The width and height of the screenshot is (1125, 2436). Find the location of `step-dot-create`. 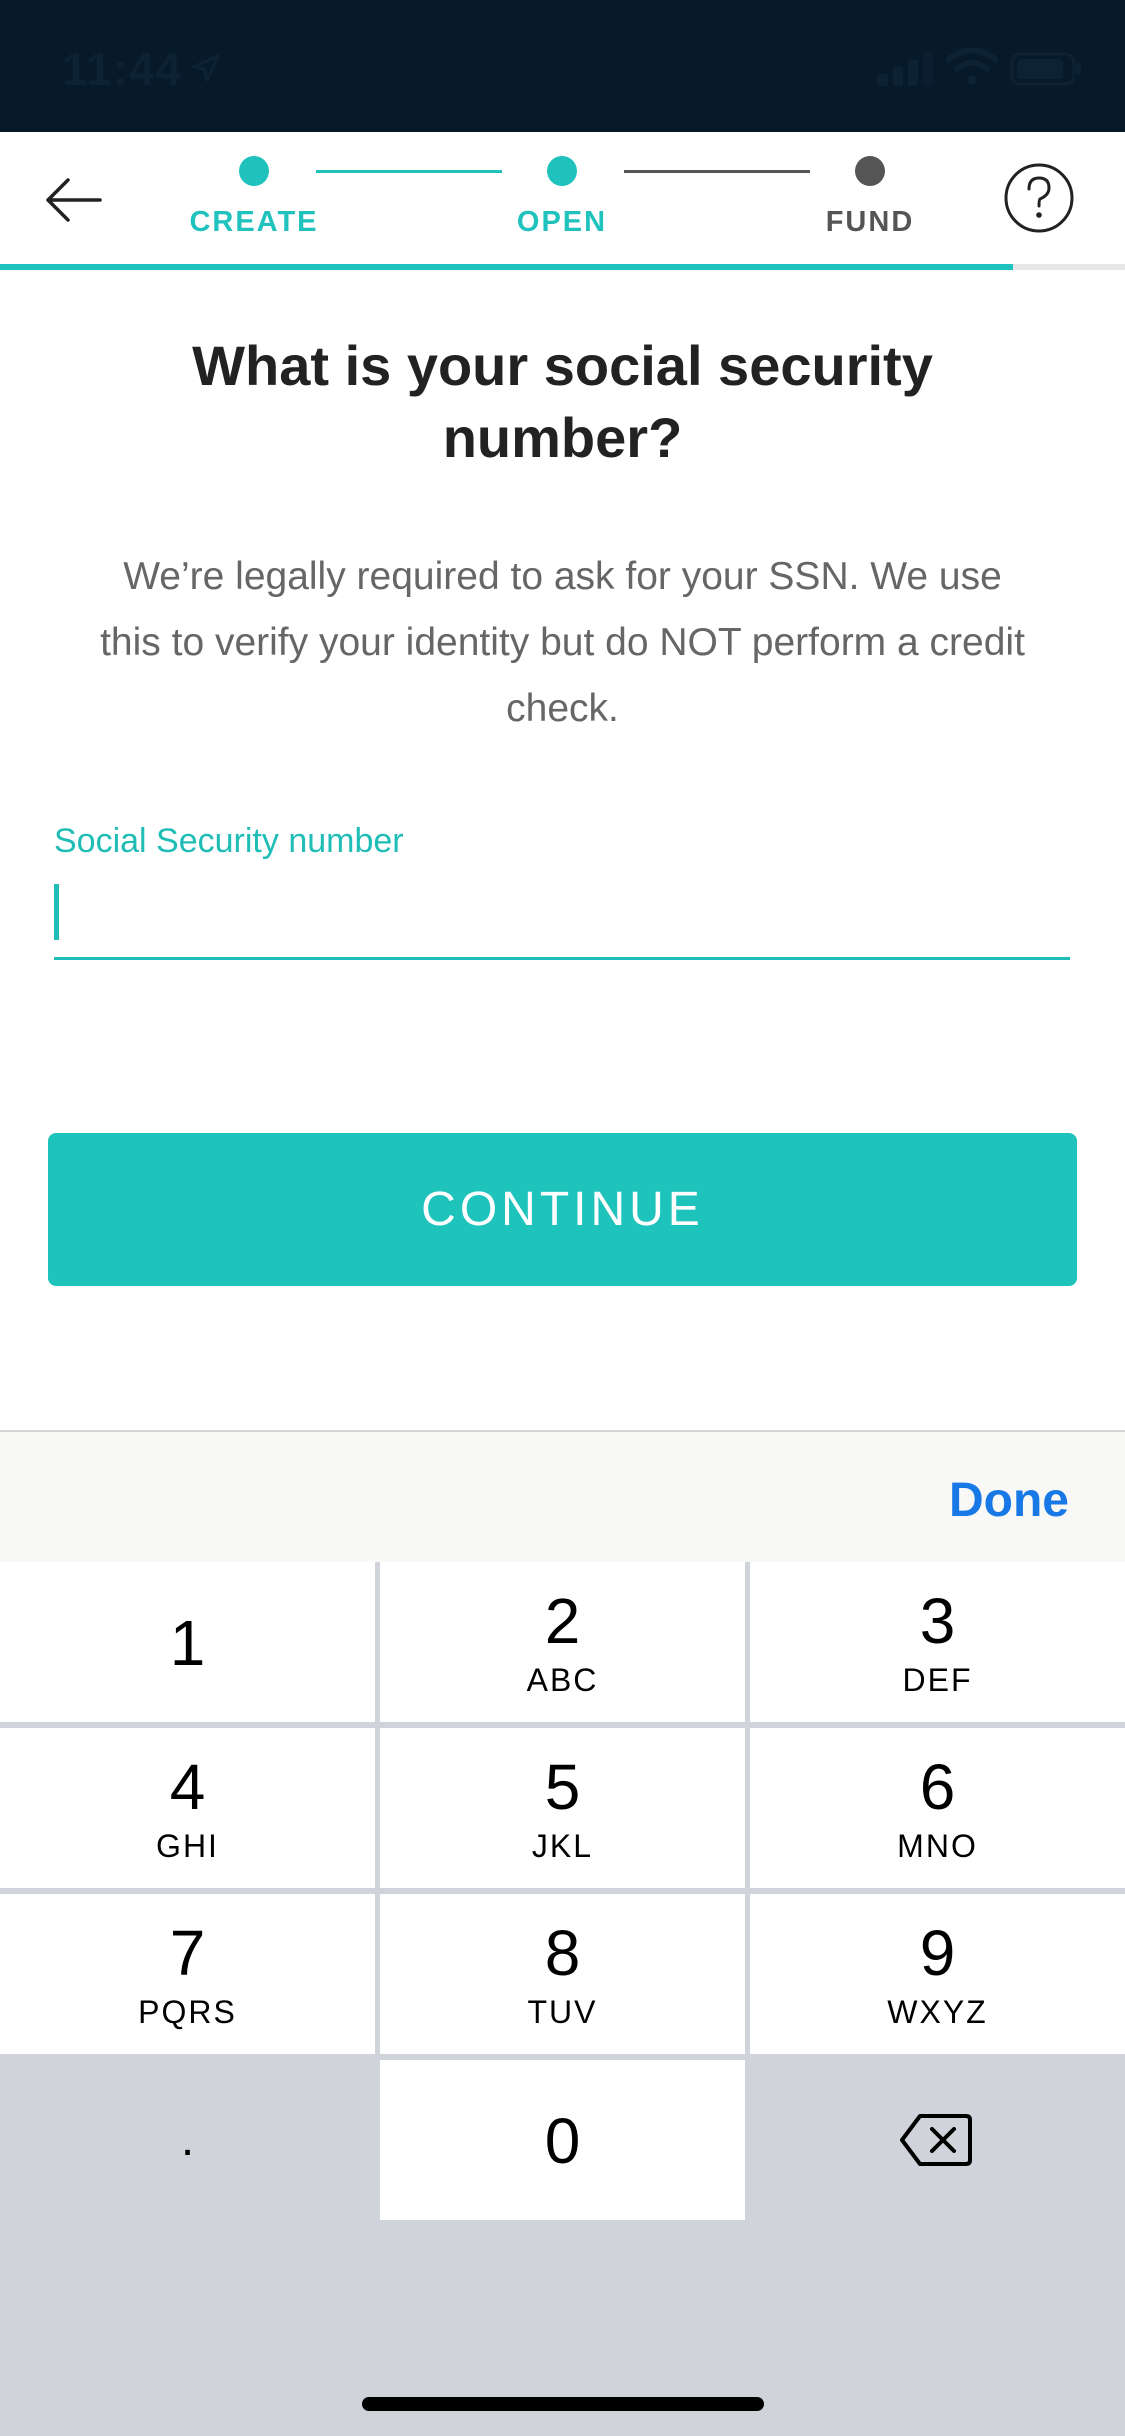

step-dot-create is located at coordinates (254, 171).